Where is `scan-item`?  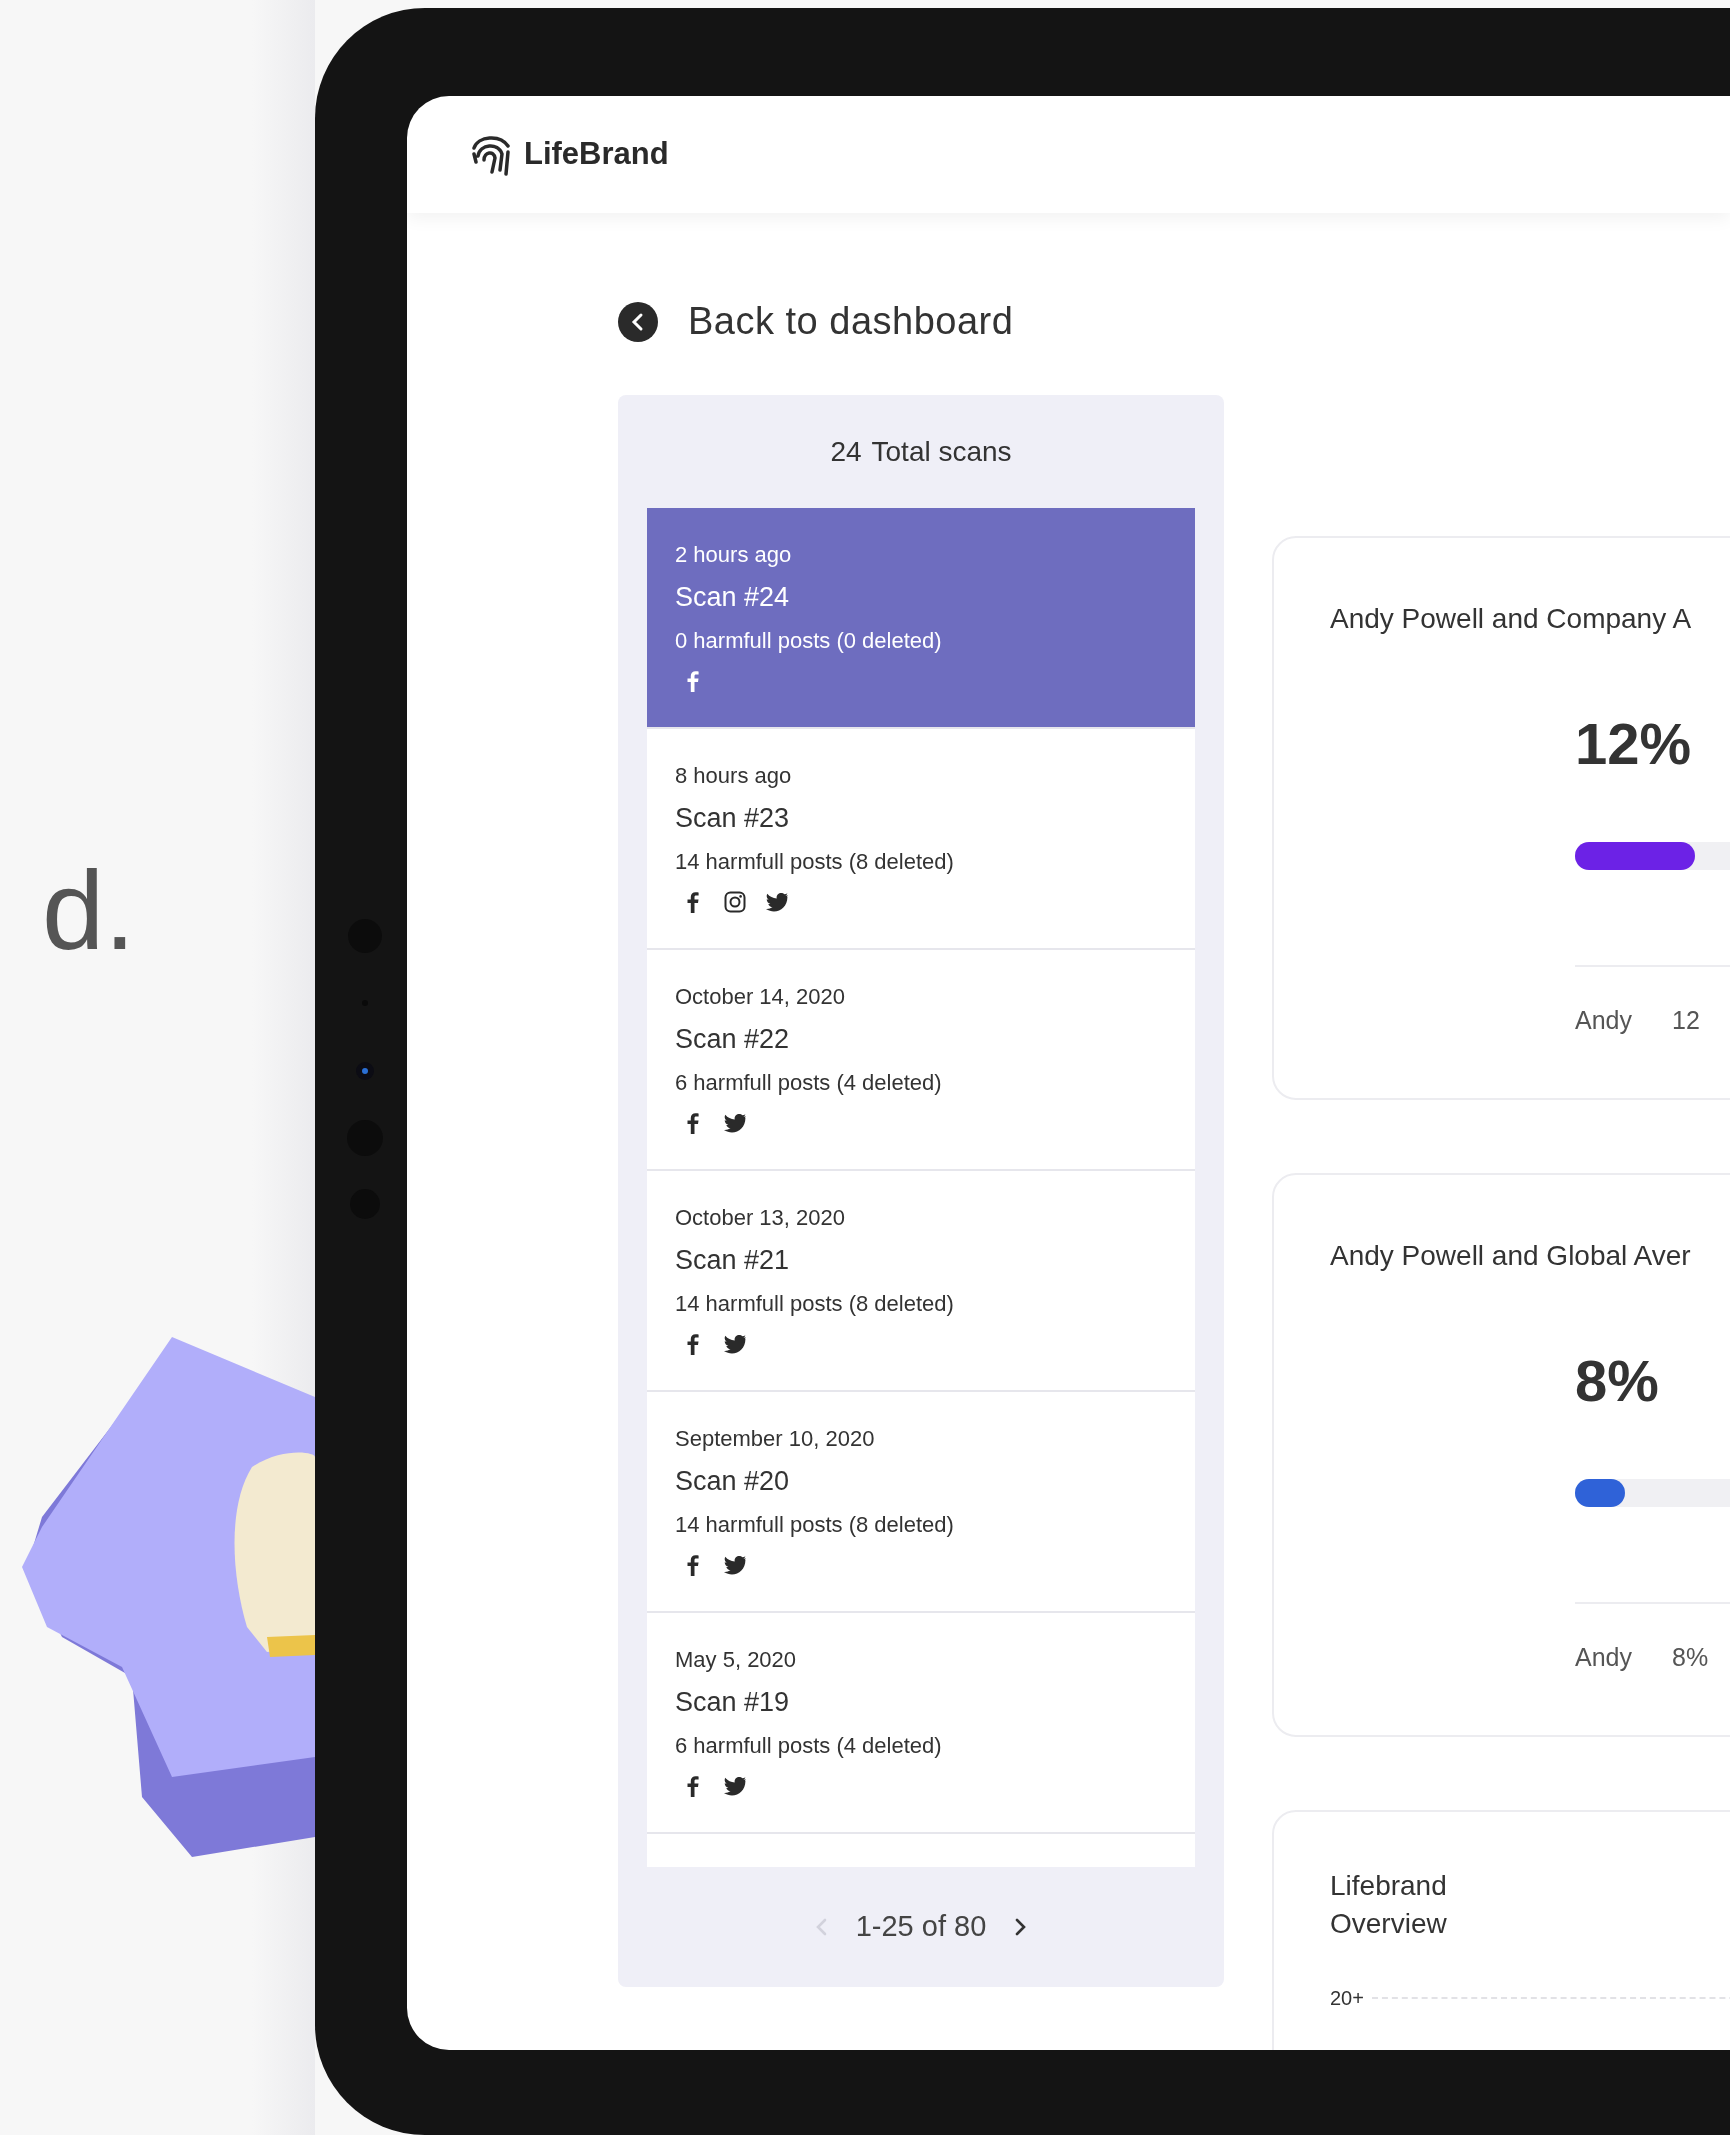 scan-item is located at coordinates (921, 1850).